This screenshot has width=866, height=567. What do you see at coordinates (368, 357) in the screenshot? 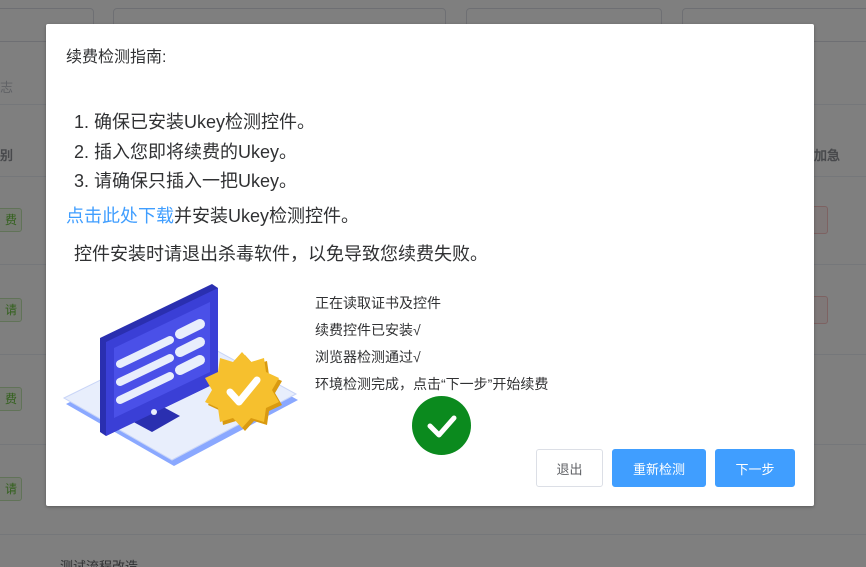
I see `status-line: 浏览器检测通过√` at bounding box center [368, 357].